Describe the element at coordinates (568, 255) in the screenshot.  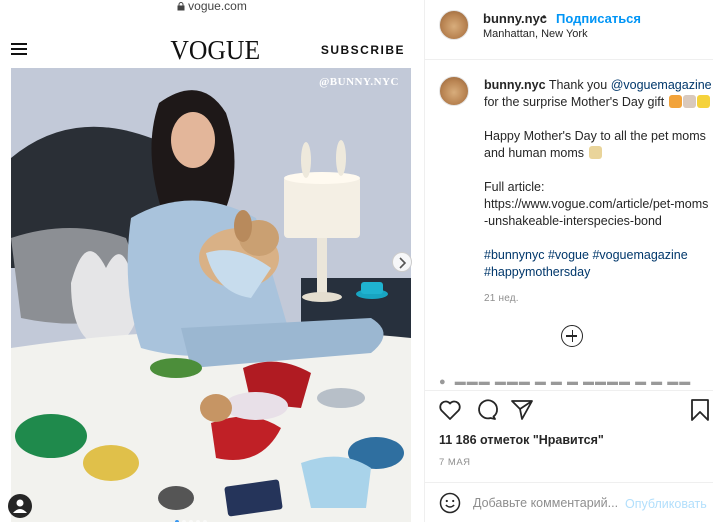
I see `hashtag-link: #vogue` at that location.